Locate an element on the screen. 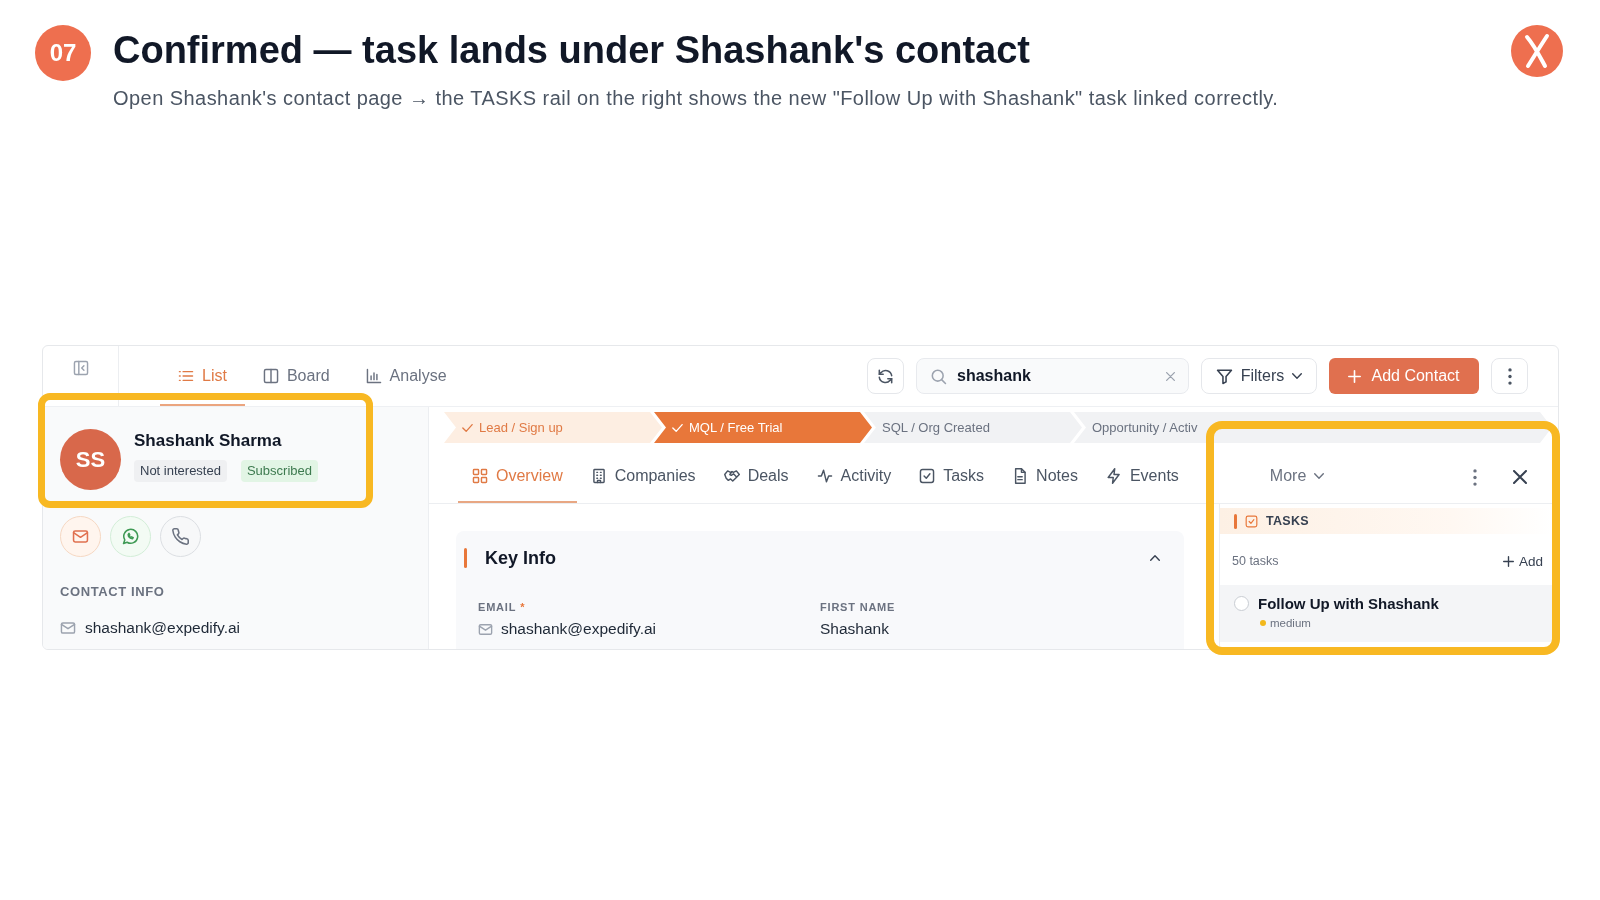 This screenshot has width=1600, height=900. section-tab: Activity is located at coordinates (854, 475).